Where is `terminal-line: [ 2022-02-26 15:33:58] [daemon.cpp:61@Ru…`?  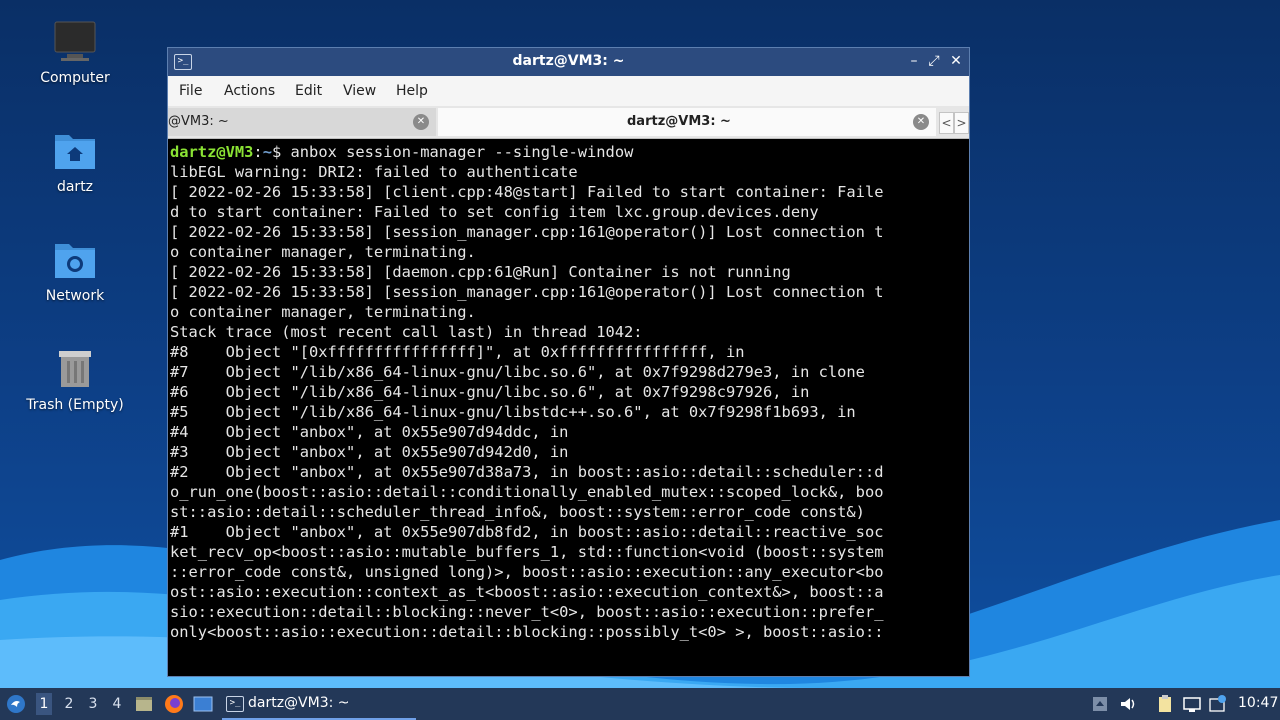 terminal-line: [ 2022-02-26 15:33:58] [daemon.cpp:61@Ru… is located at coordinates (480, 272).